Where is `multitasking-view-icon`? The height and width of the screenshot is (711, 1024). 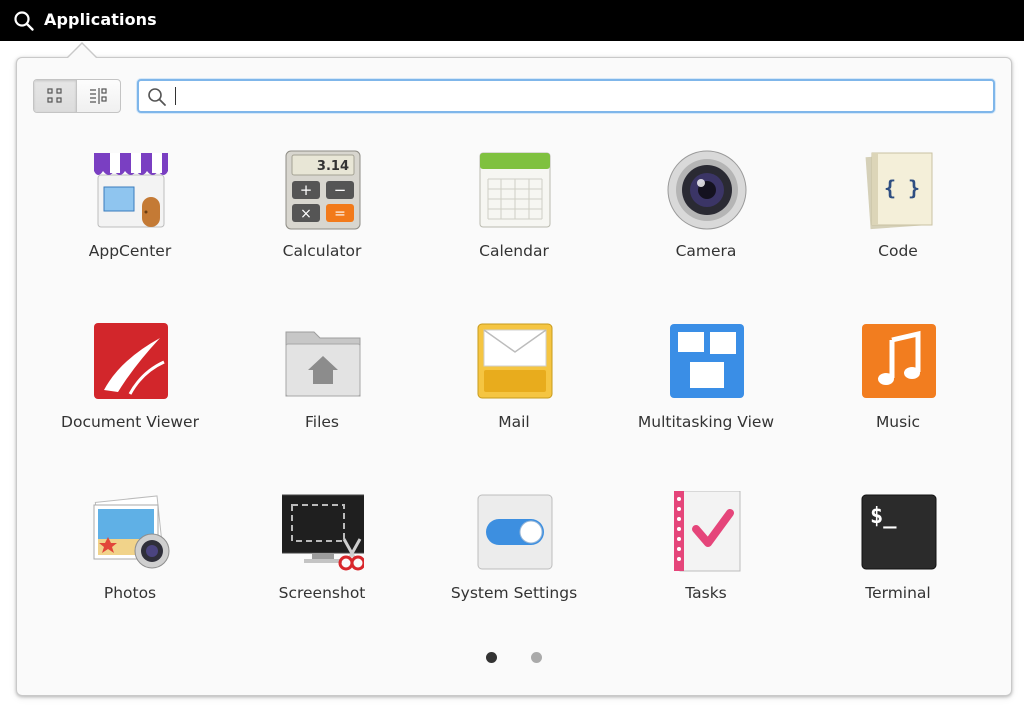
multitasking-view-icon is located at coordinates (707, 361).